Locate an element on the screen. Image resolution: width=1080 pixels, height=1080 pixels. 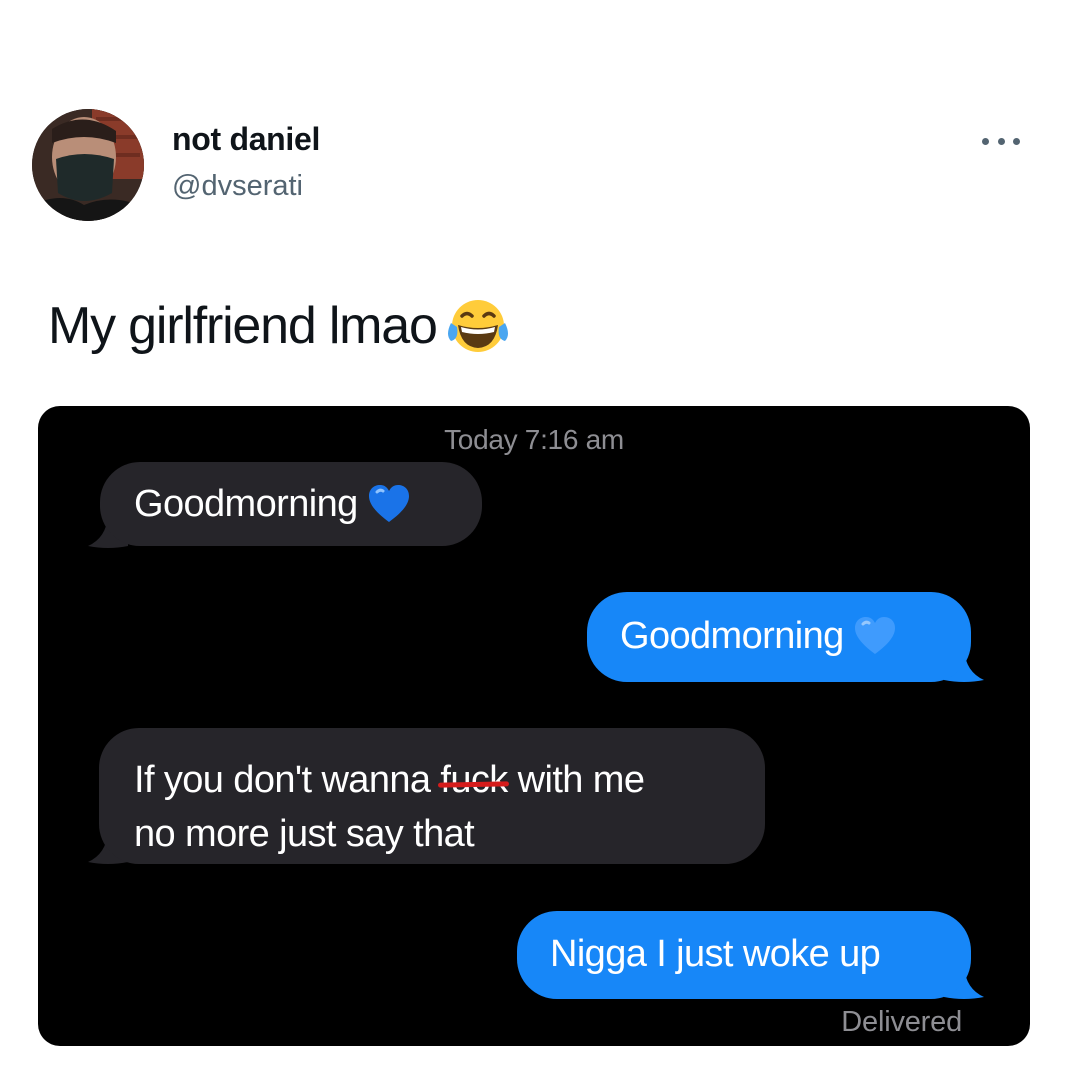
message-text: If you don't wanna is located at coordinates (287, 780).